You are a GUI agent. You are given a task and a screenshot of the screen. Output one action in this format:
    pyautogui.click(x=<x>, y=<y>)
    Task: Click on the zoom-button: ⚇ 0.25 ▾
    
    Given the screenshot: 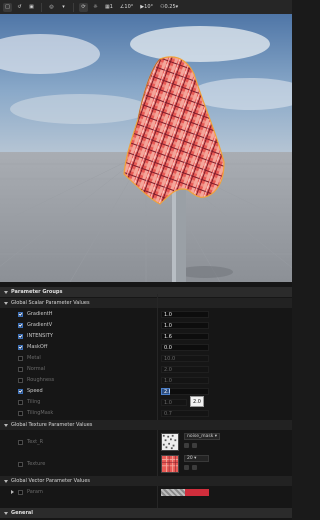 What is the action you would take?
    pyautogui.click(x=169, y=7)
    